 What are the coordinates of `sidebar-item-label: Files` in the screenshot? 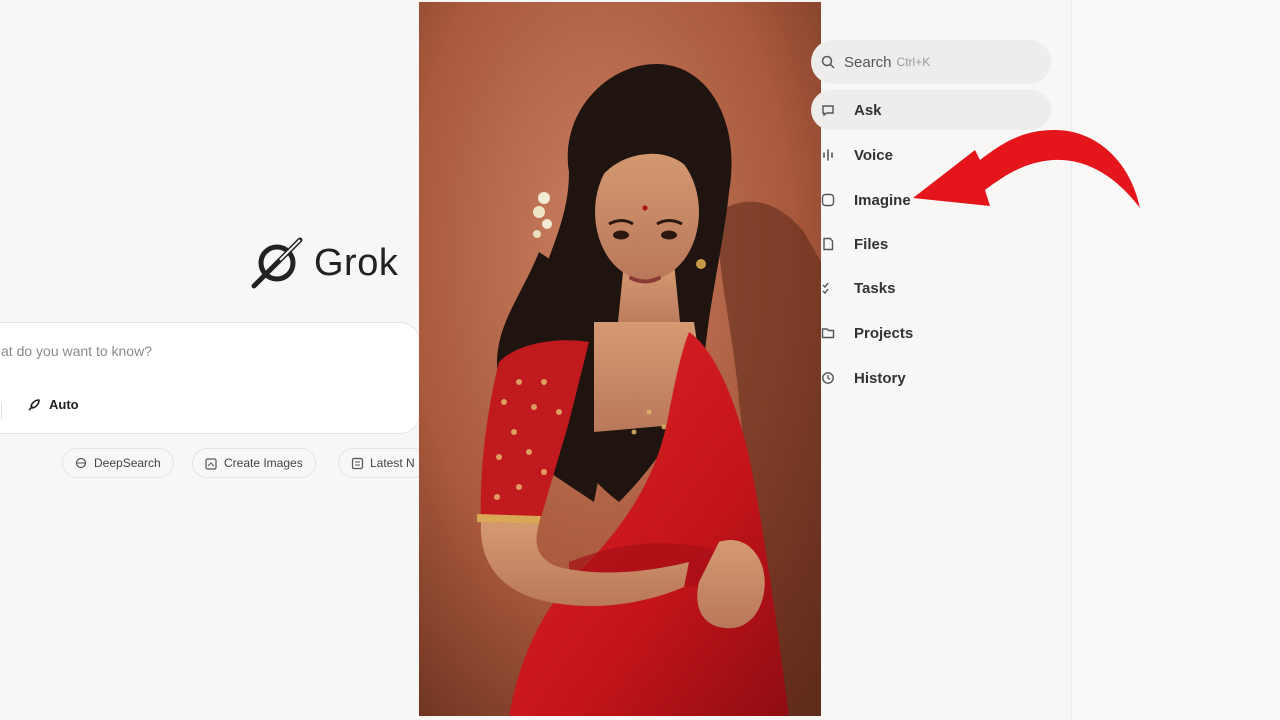 It's located at (871, 244).